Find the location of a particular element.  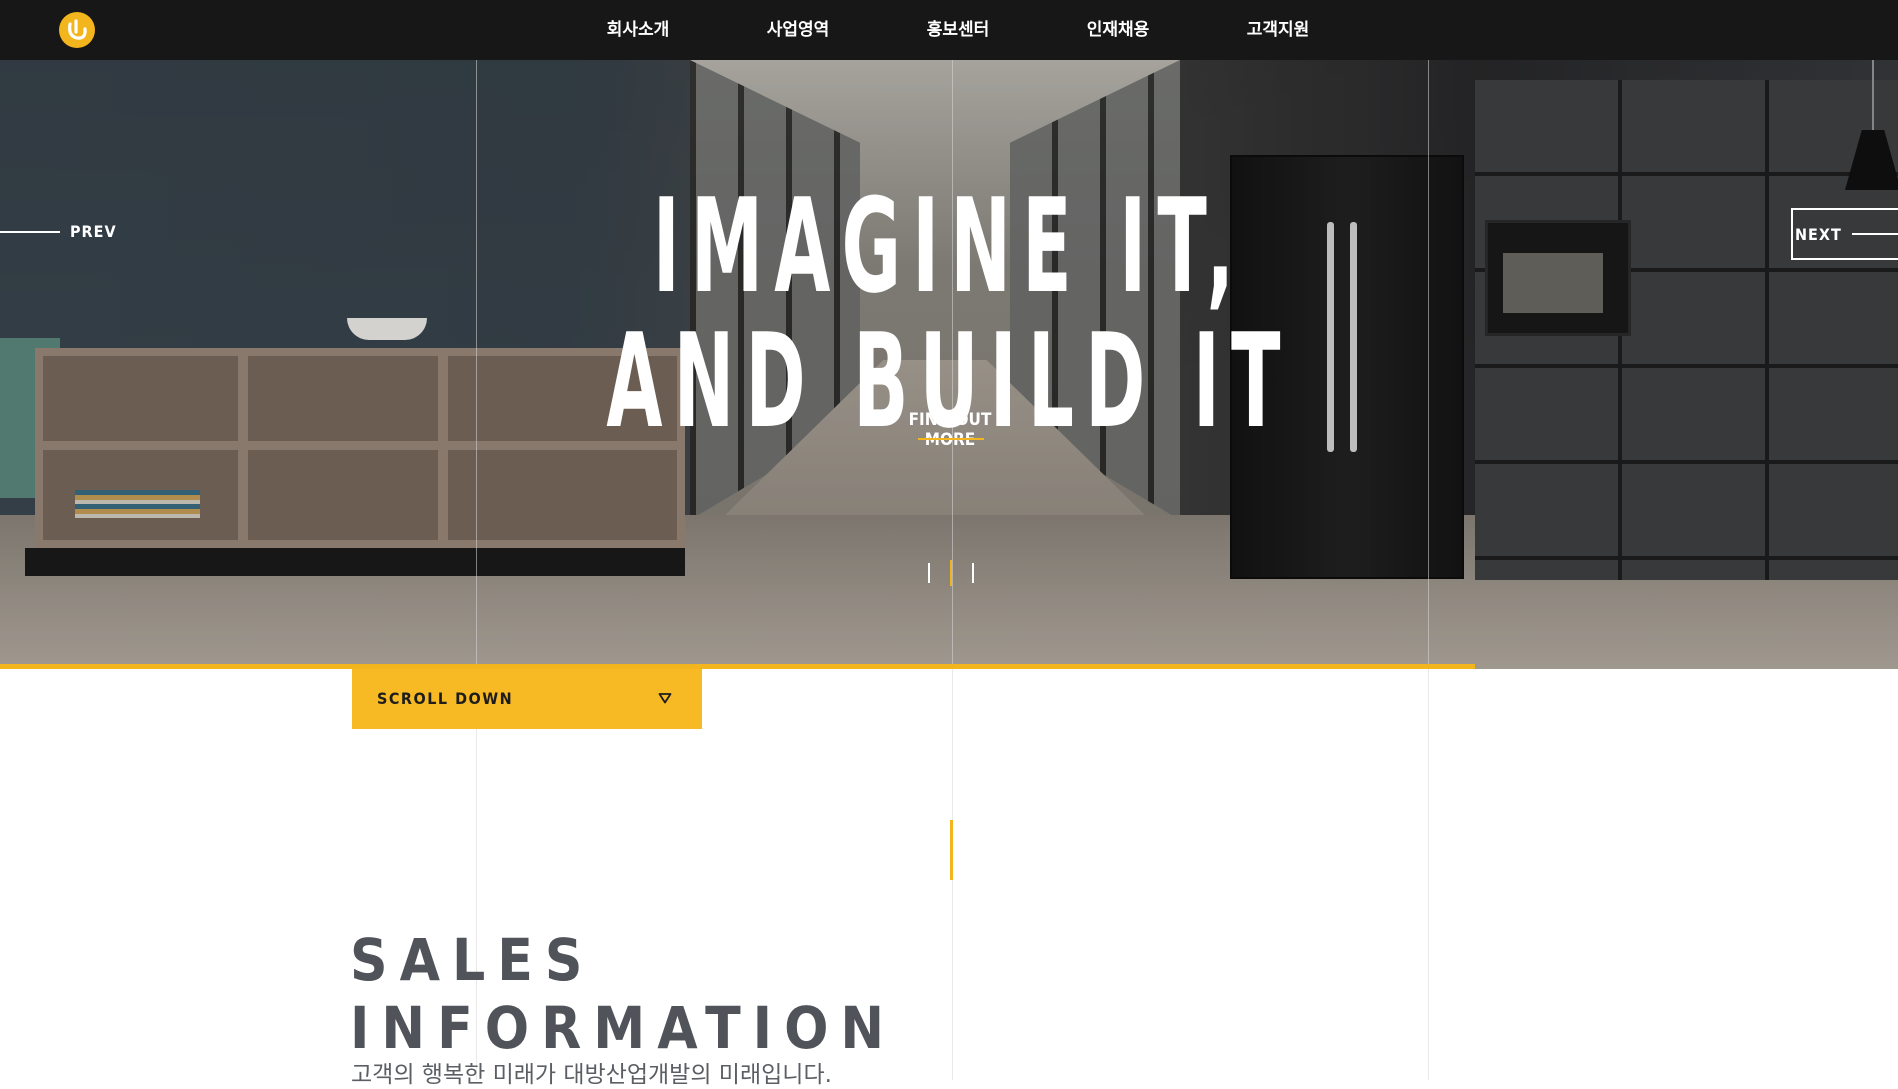

prev-slide-button: PREV is located at coordinates (58, 231).